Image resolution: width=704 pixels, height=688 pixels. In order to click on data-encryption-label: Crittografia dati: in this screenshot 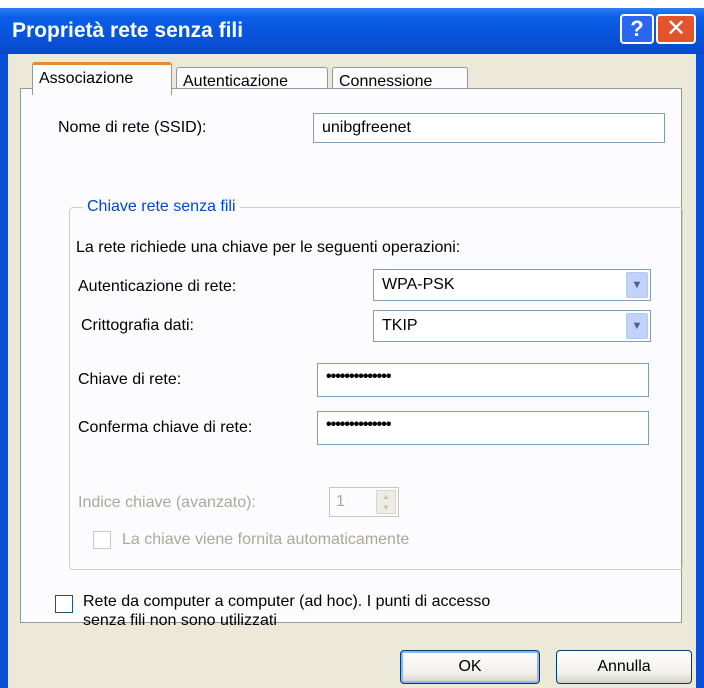, I will do `click(137, 325)`.